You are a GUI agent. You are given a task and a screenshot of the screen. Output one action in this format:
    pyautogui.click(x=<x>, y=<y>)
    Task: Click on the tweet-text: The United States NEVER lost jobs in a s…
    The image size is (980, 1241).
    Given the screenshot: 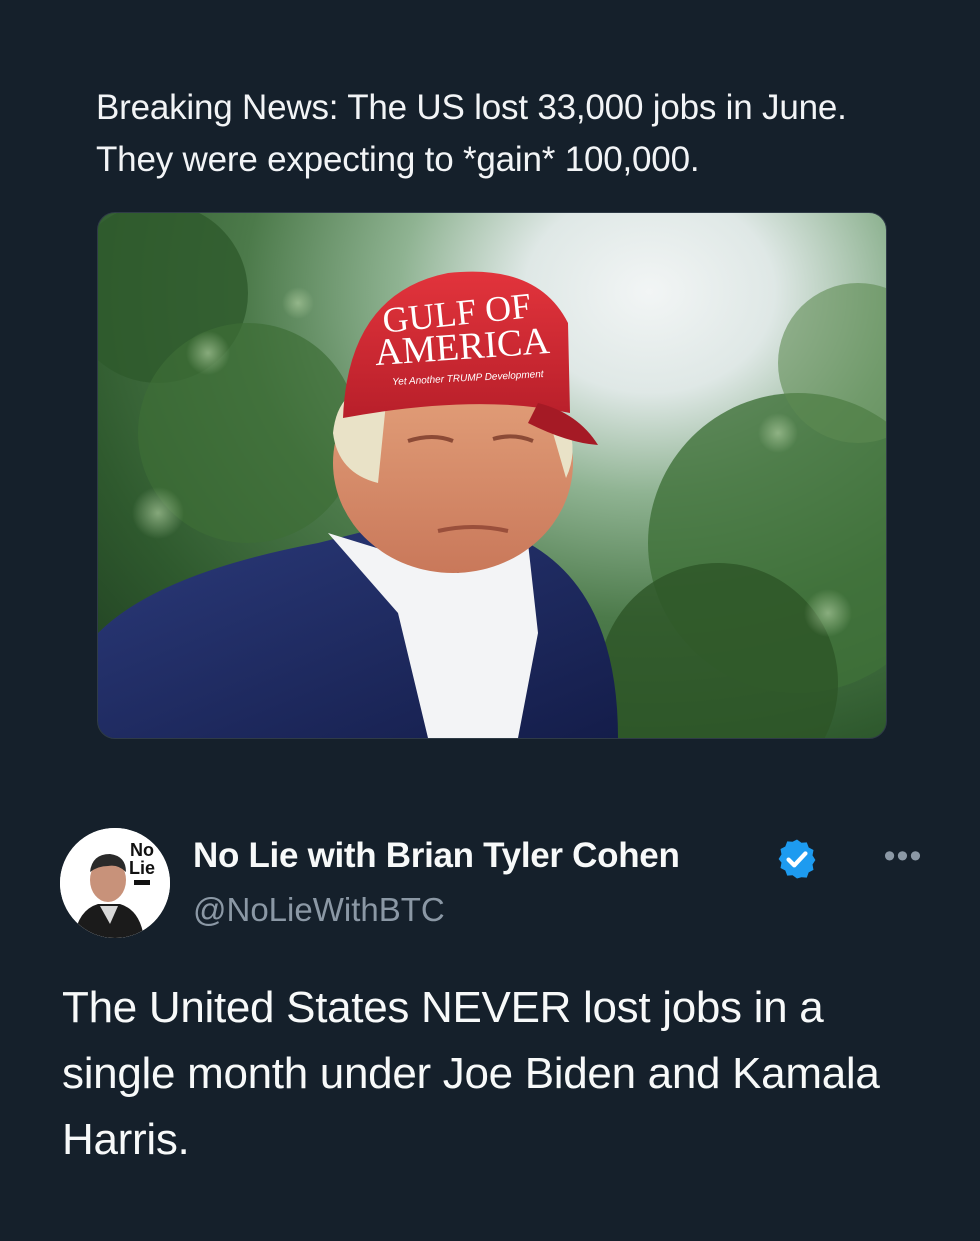 What is the action you would take?
    pyautogui.click(x=471, y=1073)
    